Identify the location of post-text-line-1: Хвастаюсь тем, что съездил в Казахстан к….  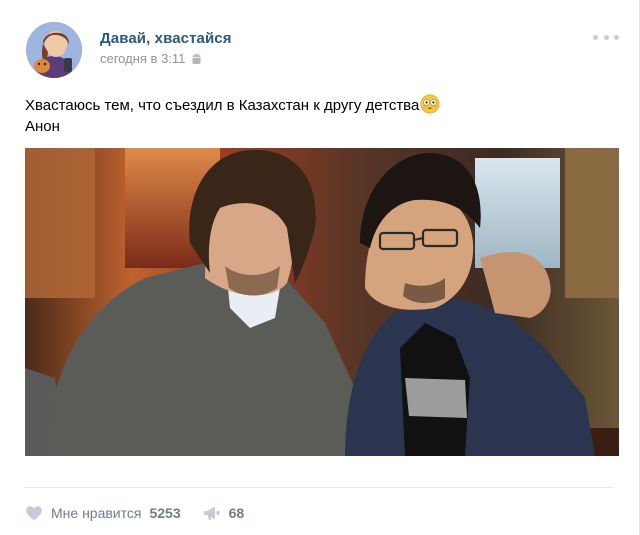
(320, 105).